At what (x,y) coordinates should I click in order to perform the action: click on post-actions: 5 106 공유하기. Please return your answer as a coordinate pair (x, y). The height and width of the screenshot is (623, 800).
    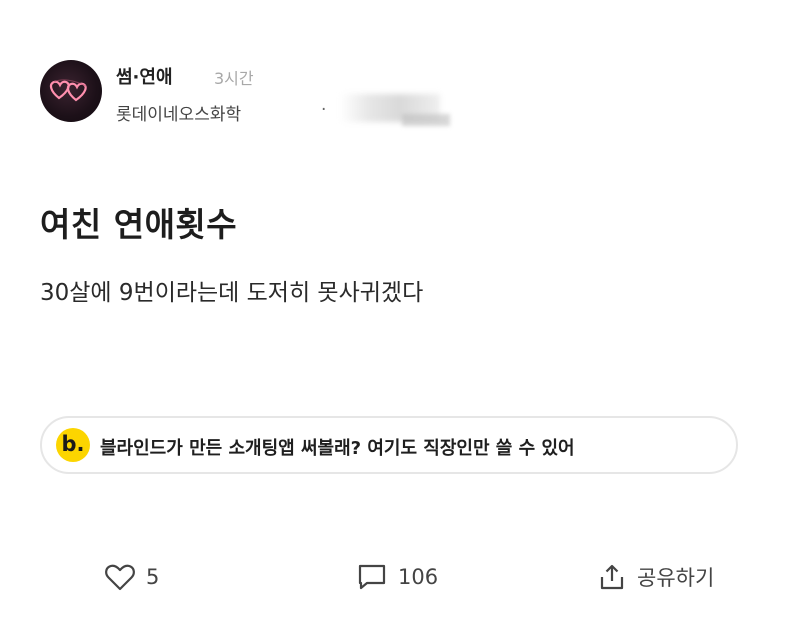
    Looking at the image, I should click on (400, 577).